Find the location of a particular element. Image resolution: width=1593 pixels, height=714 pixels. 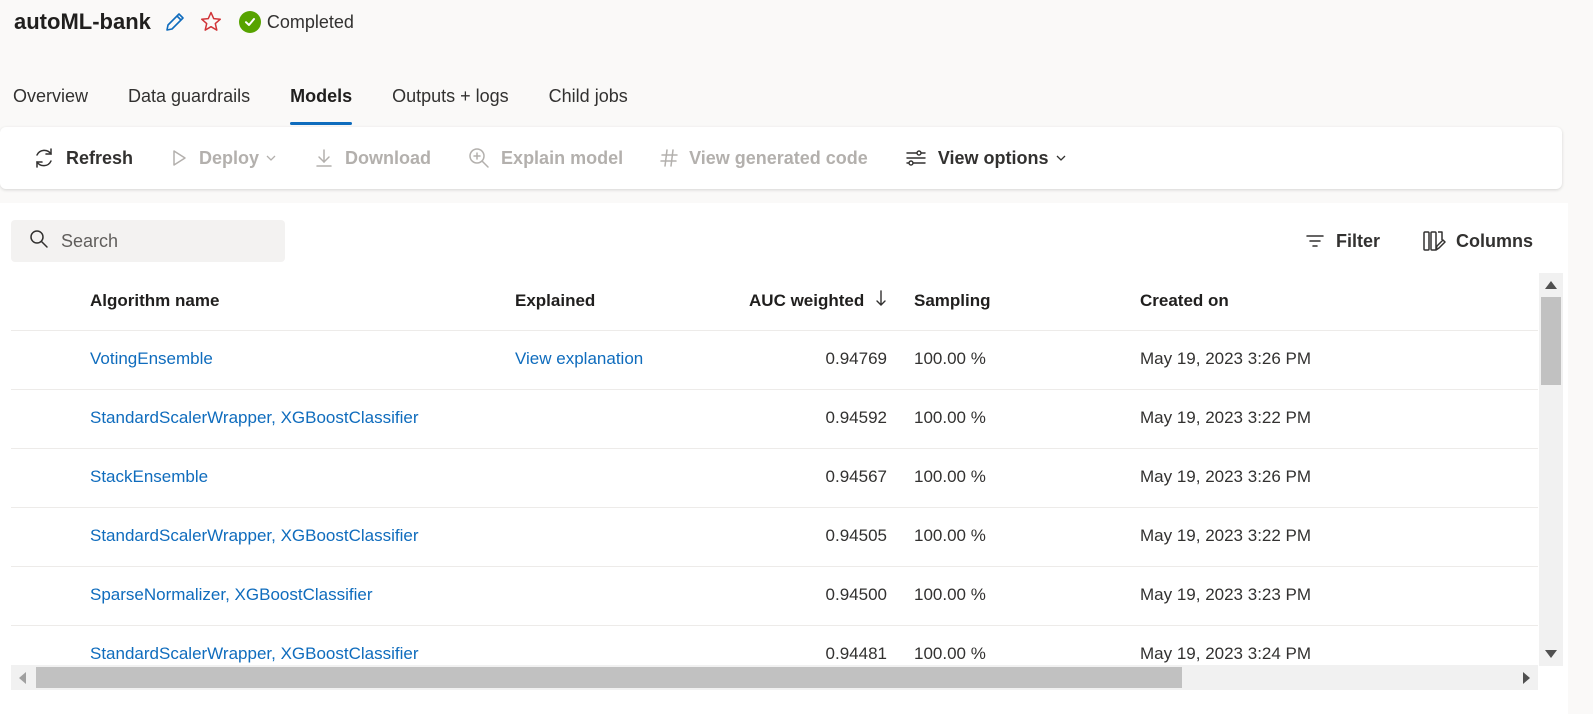

play-icon is located at coordinates (179, 158).